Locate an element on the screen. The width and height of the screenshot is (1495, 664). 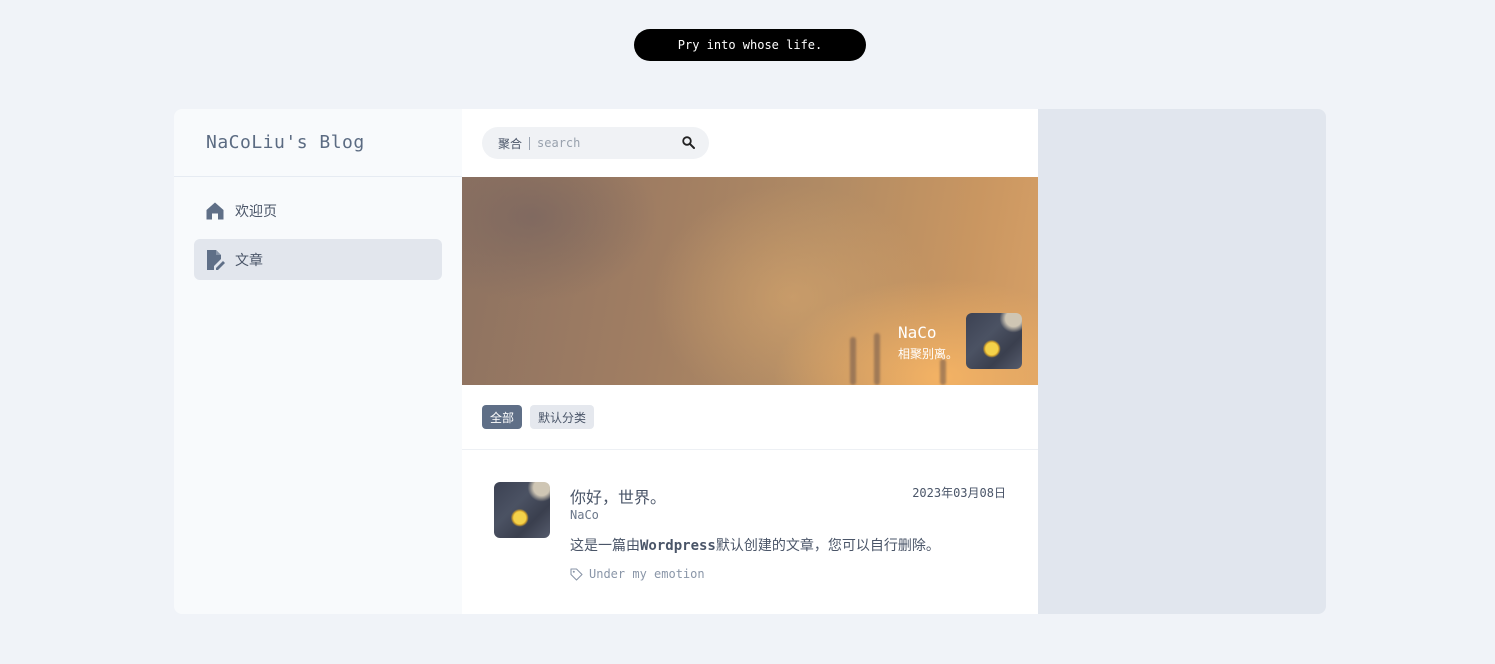
search-box: 聚合 is located at coordinates (595, 143).